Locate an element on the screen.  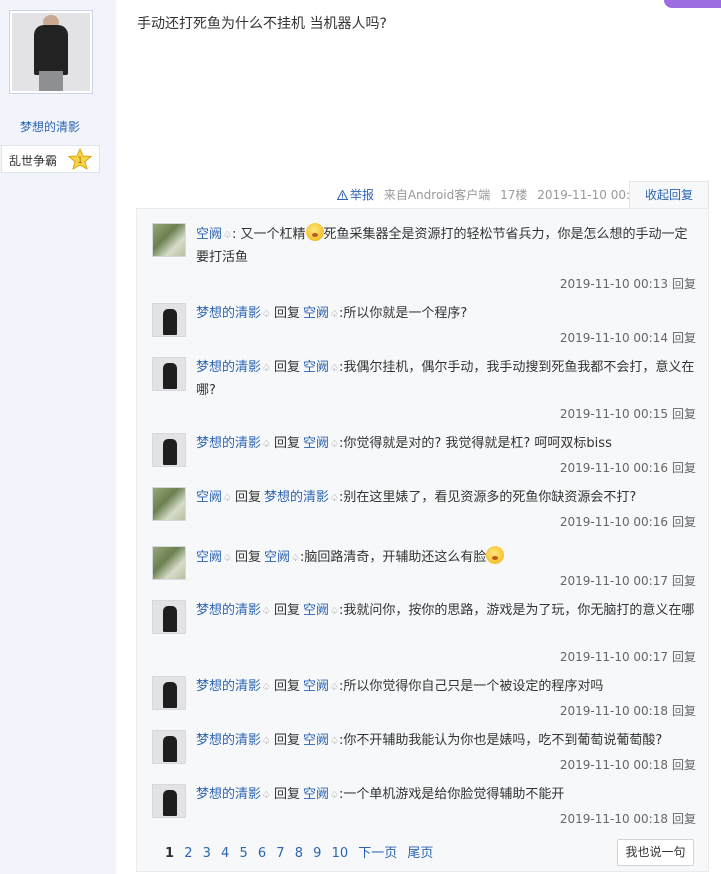
author-avatar is located at coordinates (51, 52).